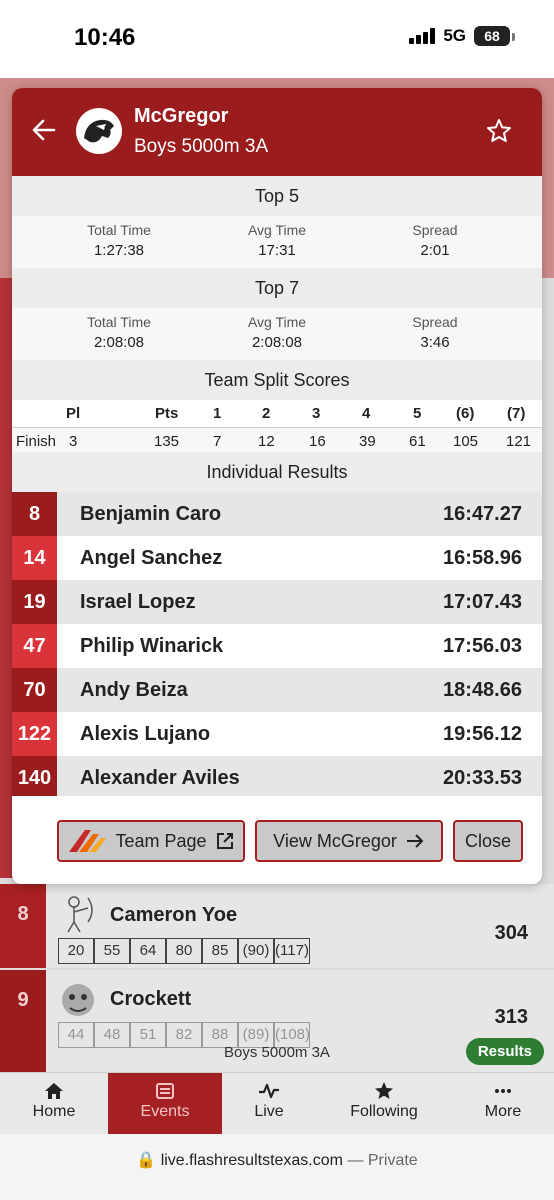 Image resolution: width=554 pixels, height=1200 pixels. I want to click on athlete-time: 18:48.66, so click(482, 690).